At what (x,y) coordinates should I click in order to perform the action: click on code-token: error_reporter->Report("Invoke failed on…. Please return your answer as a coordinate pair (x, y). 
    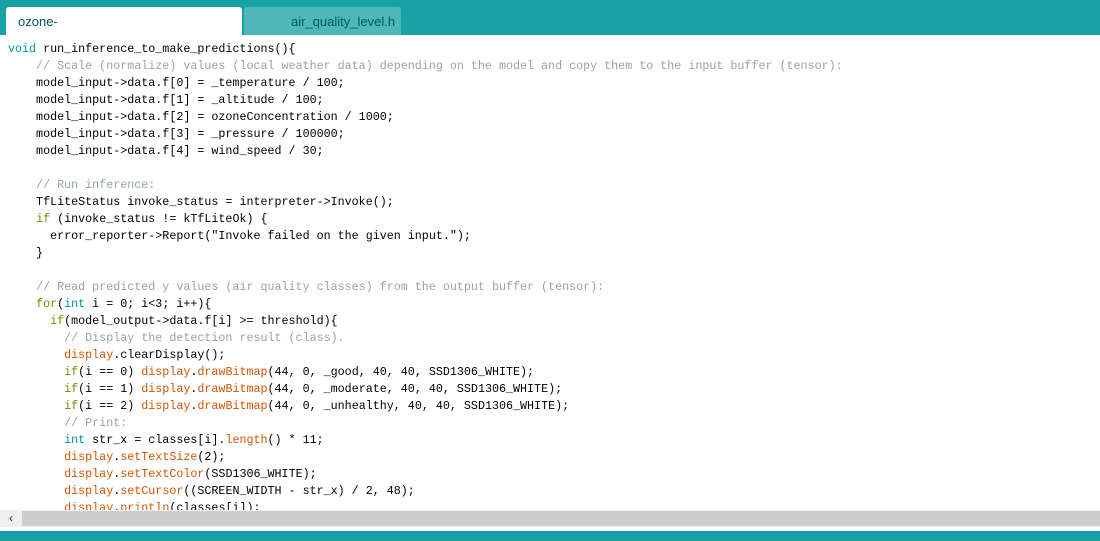
    Looking at the image, I should click on (239, 236).